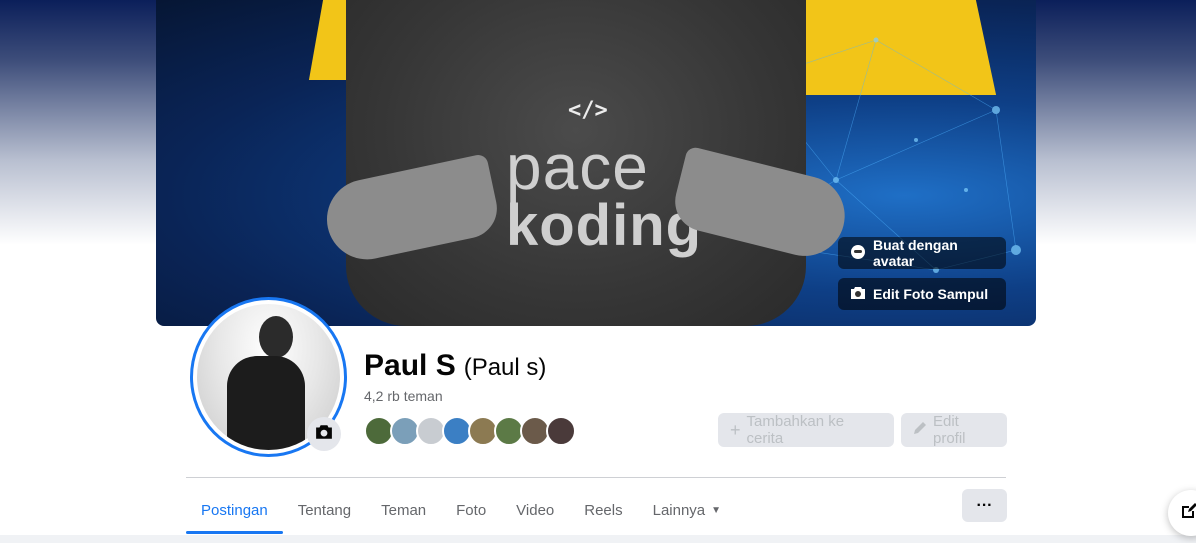  I want to click on tab-lainnya: Lainnya ▼, so click(687, 510).